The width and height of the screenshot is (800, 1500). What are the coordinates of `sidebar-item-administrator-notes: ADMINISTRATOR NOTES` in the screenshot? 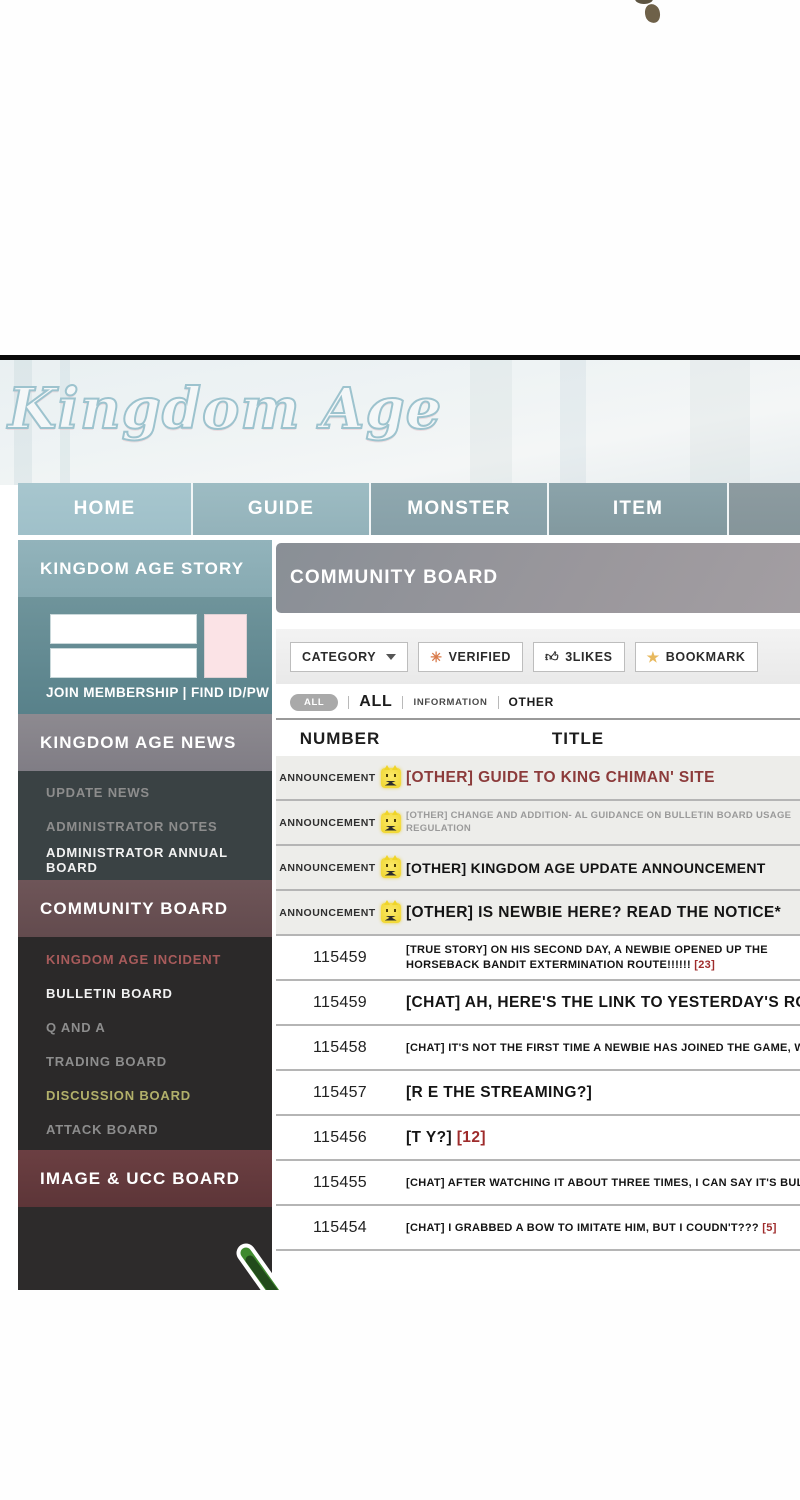 It's located at (145, 826).